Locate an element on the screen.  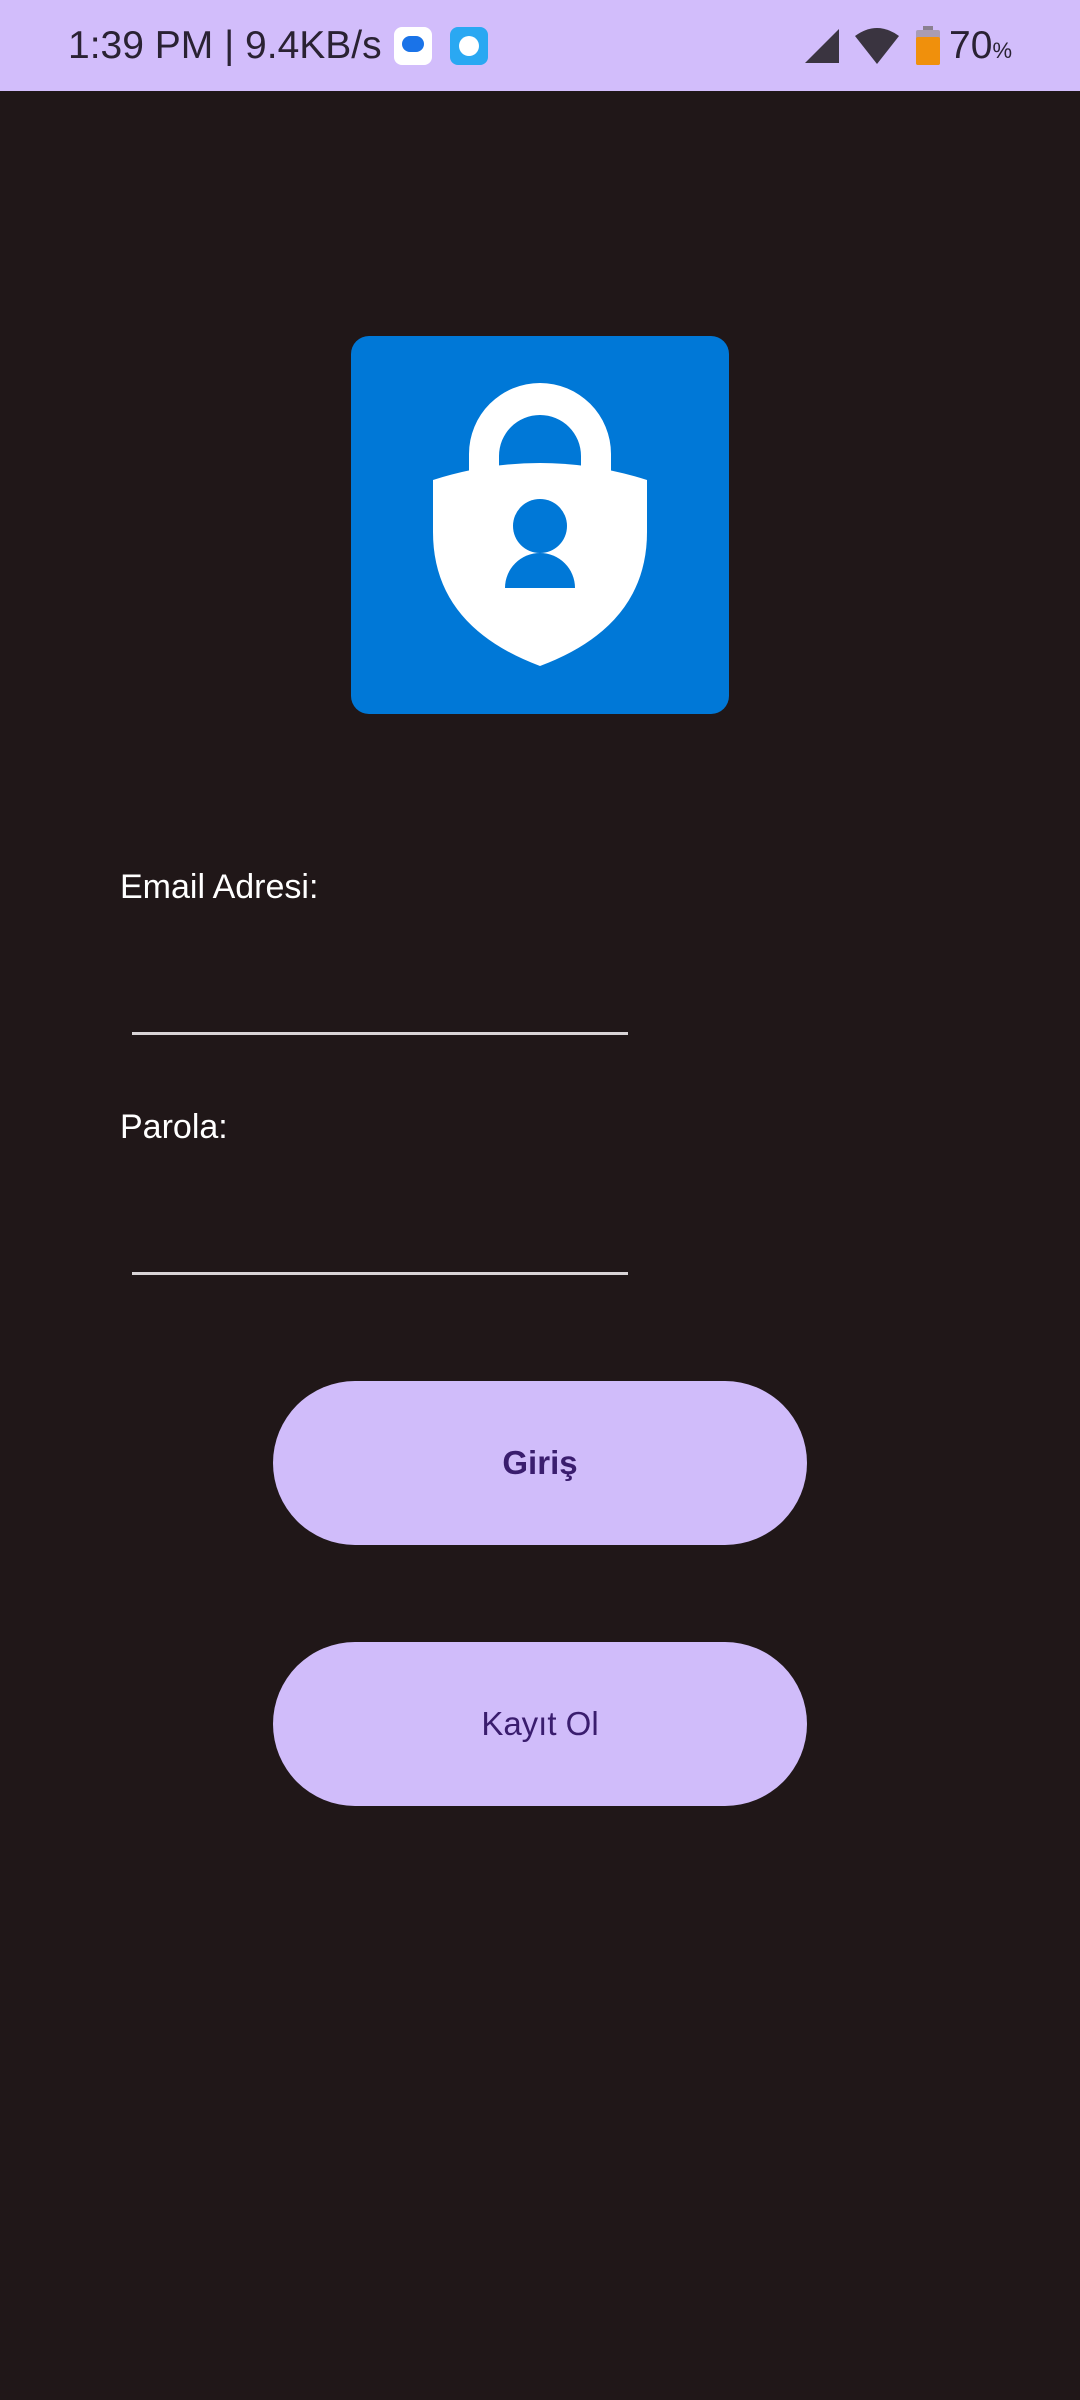
status-right: 70% is located at coordinates (907, 45).